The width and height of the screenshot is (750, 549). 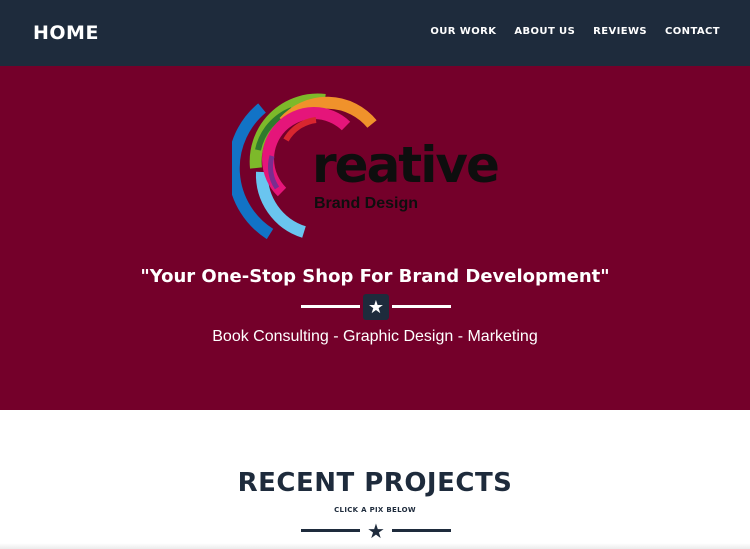 What do you see at coordinates (692, 31) in the screenshot?
I see `nav-contact: CONTACT` at bounding box center [692, 31].